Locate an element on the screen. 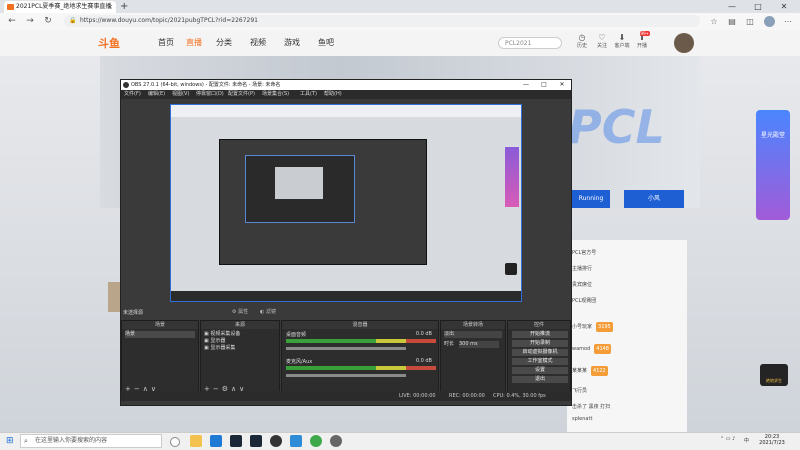  game-badge: 绝地求生 is located at coordinates (774, 375).